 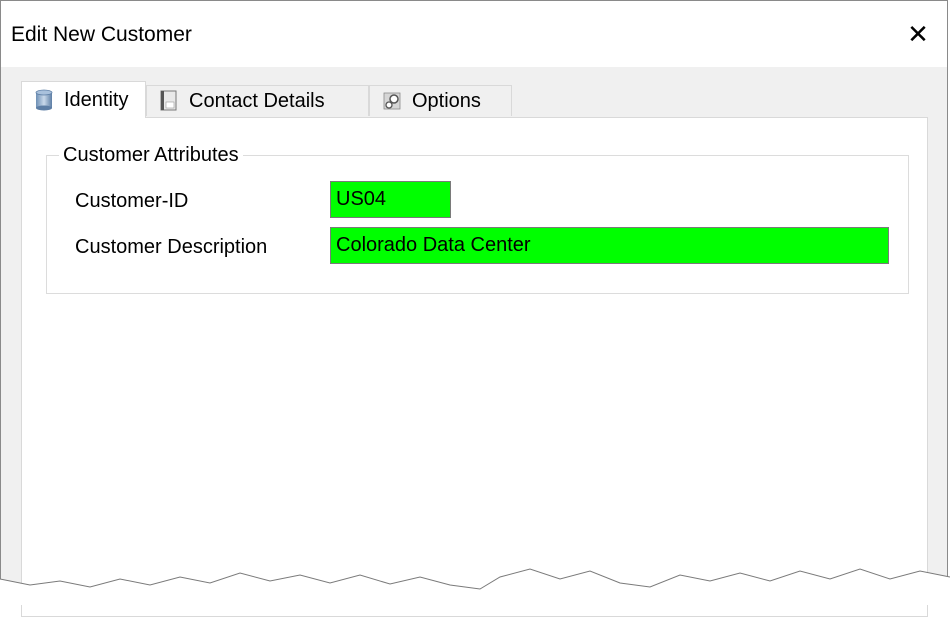 I want to click on customer-id-label: Customer-ID, so click(x=132, y=201).